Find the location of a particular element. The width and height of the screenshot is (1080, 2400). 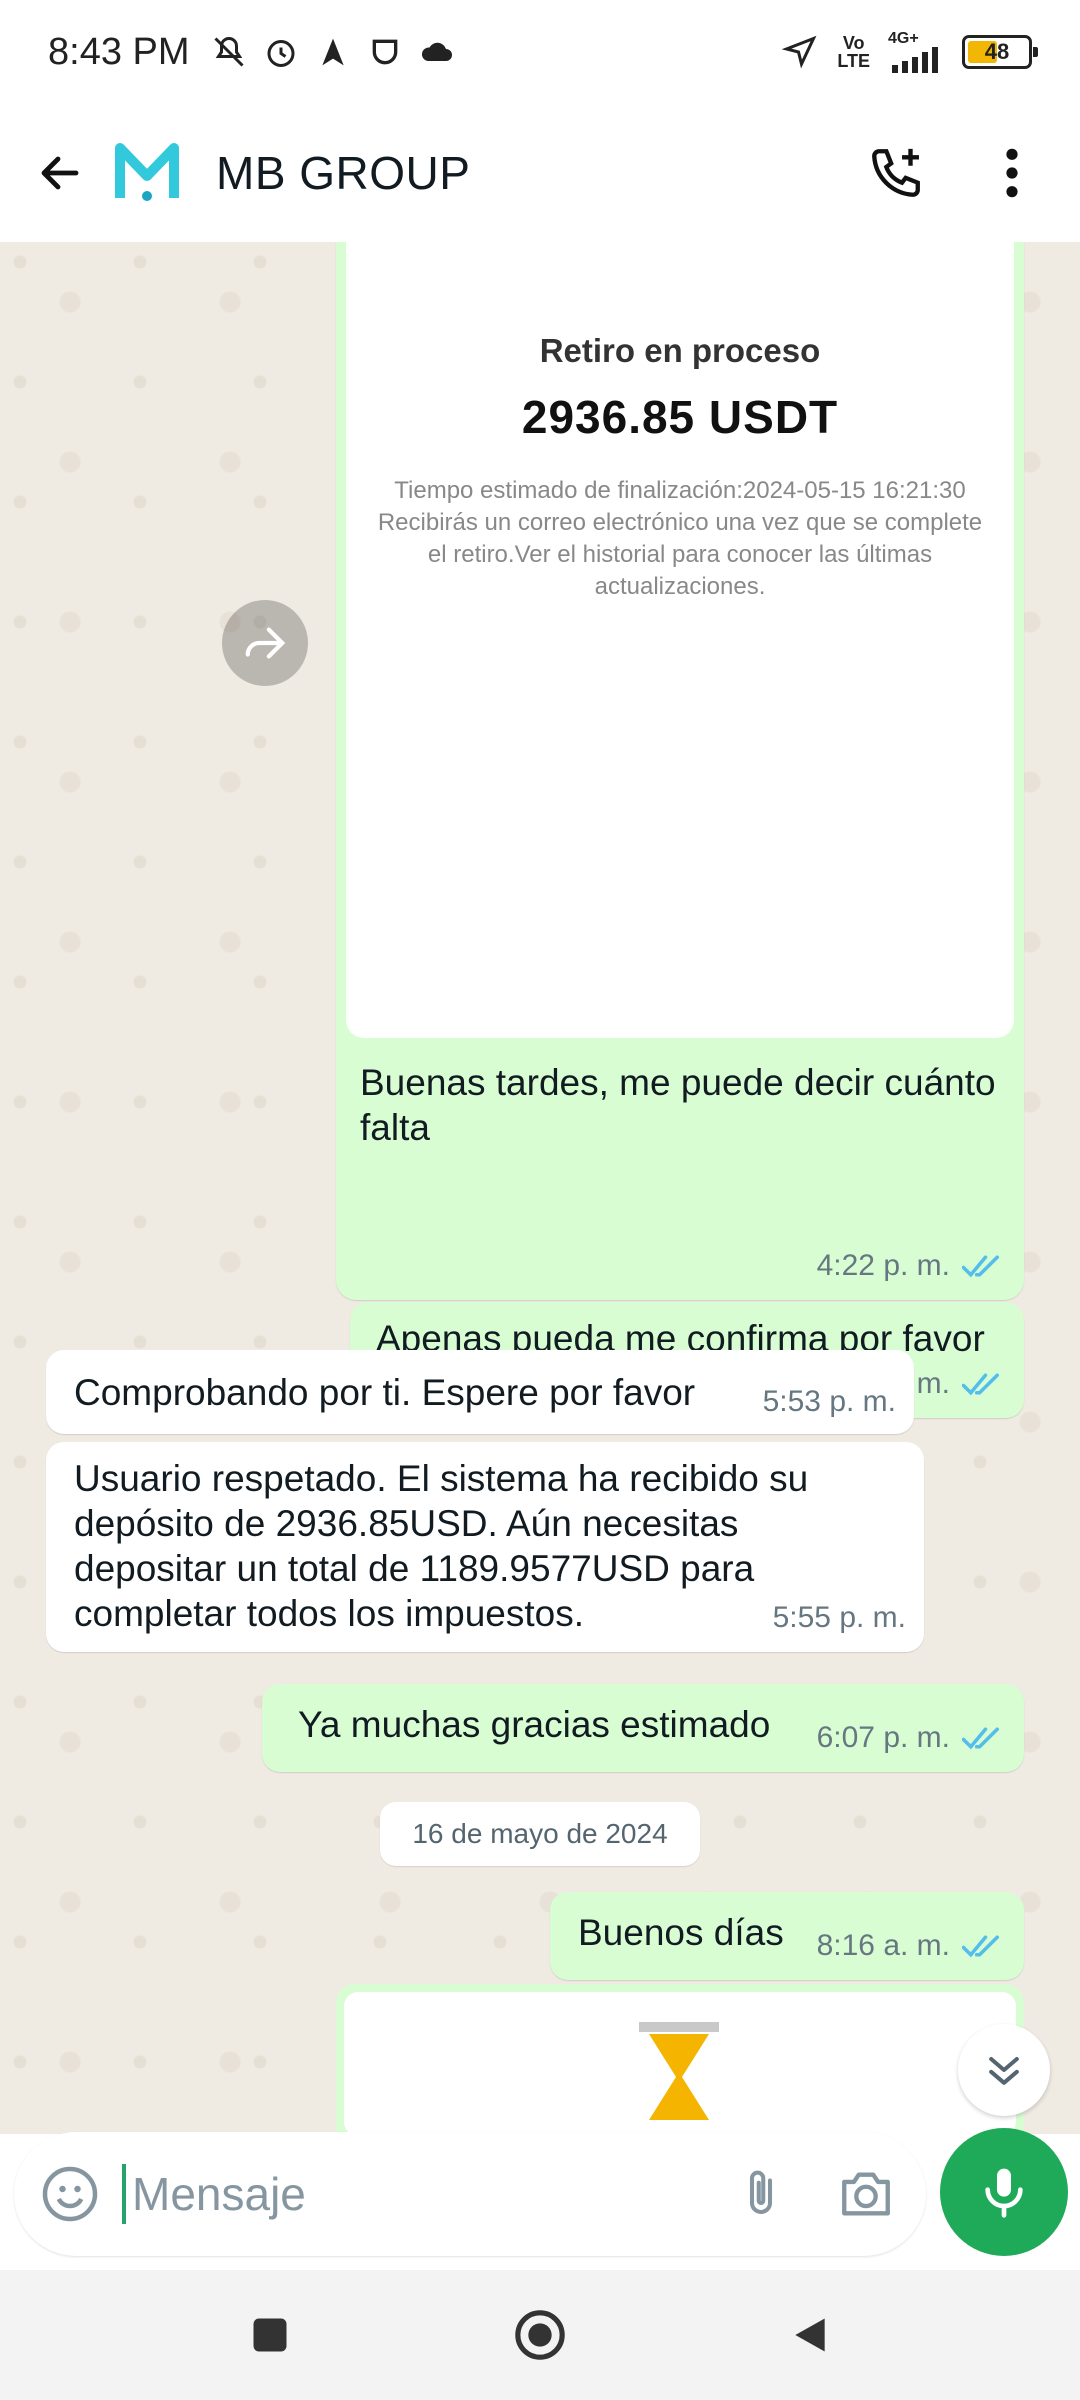

back-button is located at coordinates (60, 173).